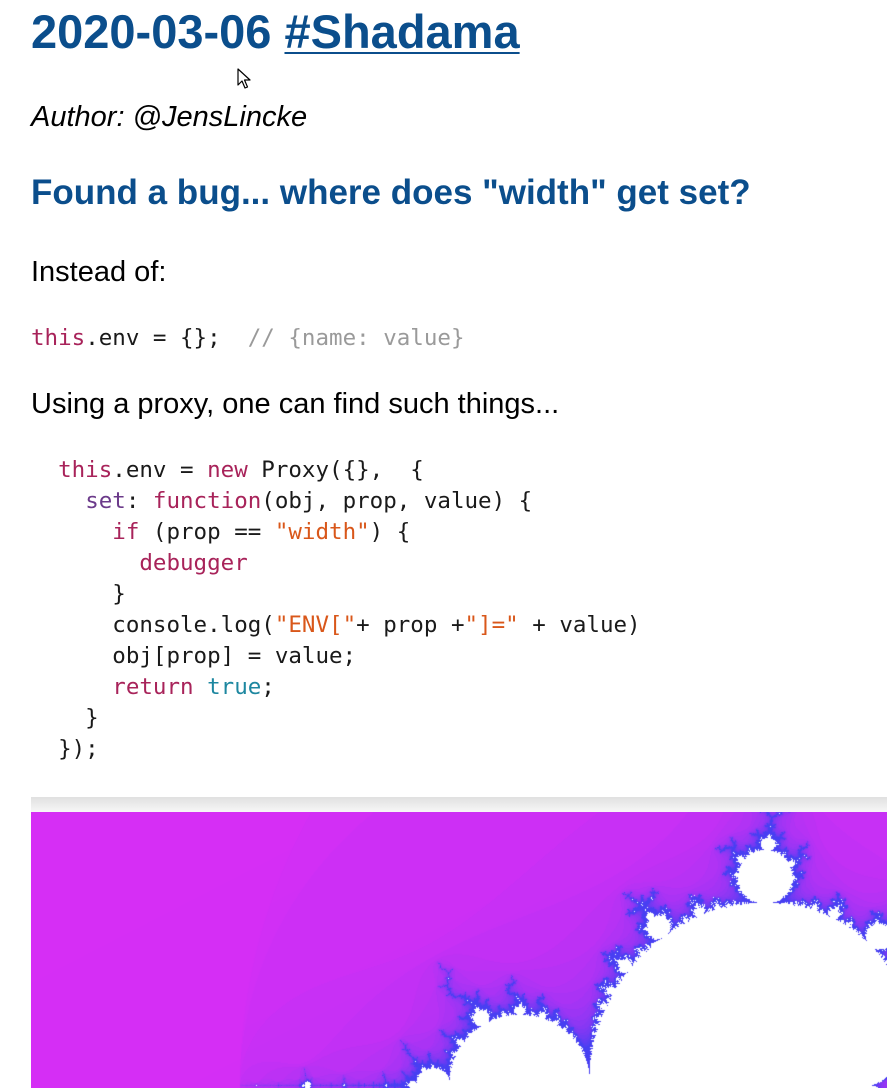  What do you see at coordinates (390, 532) in the screenshot?
I see `code-text: ) {` at bounding box center [390, 532].